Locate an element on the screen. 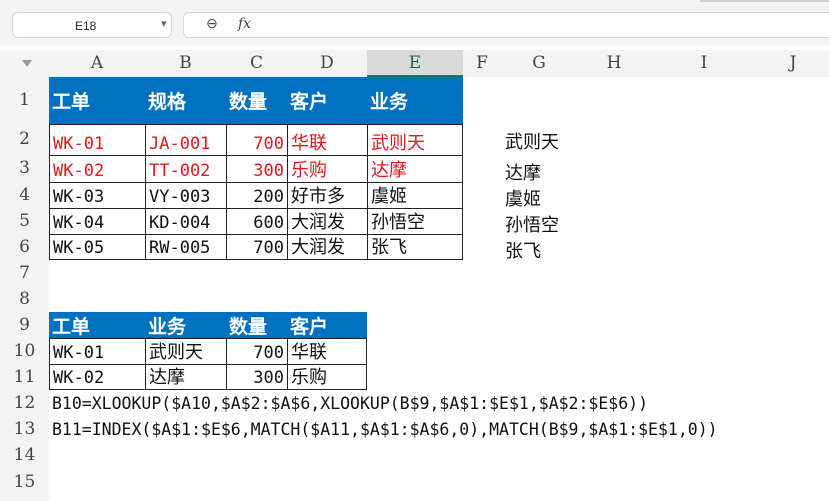 The width and height of the screenshot is (829, 501). g-column-cell: 虞姬 is located at coordinates (523, 198).